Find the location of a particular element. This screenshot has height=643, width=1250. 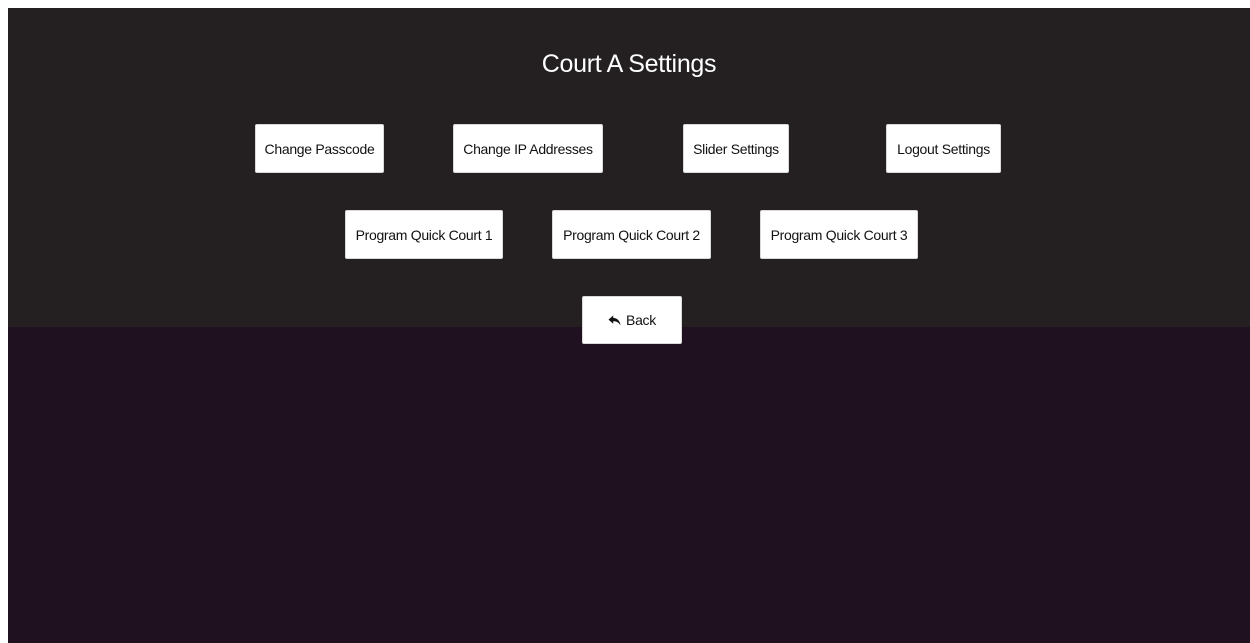

logout-settings-button: Logout Settings is located at coordinates (943, 148).